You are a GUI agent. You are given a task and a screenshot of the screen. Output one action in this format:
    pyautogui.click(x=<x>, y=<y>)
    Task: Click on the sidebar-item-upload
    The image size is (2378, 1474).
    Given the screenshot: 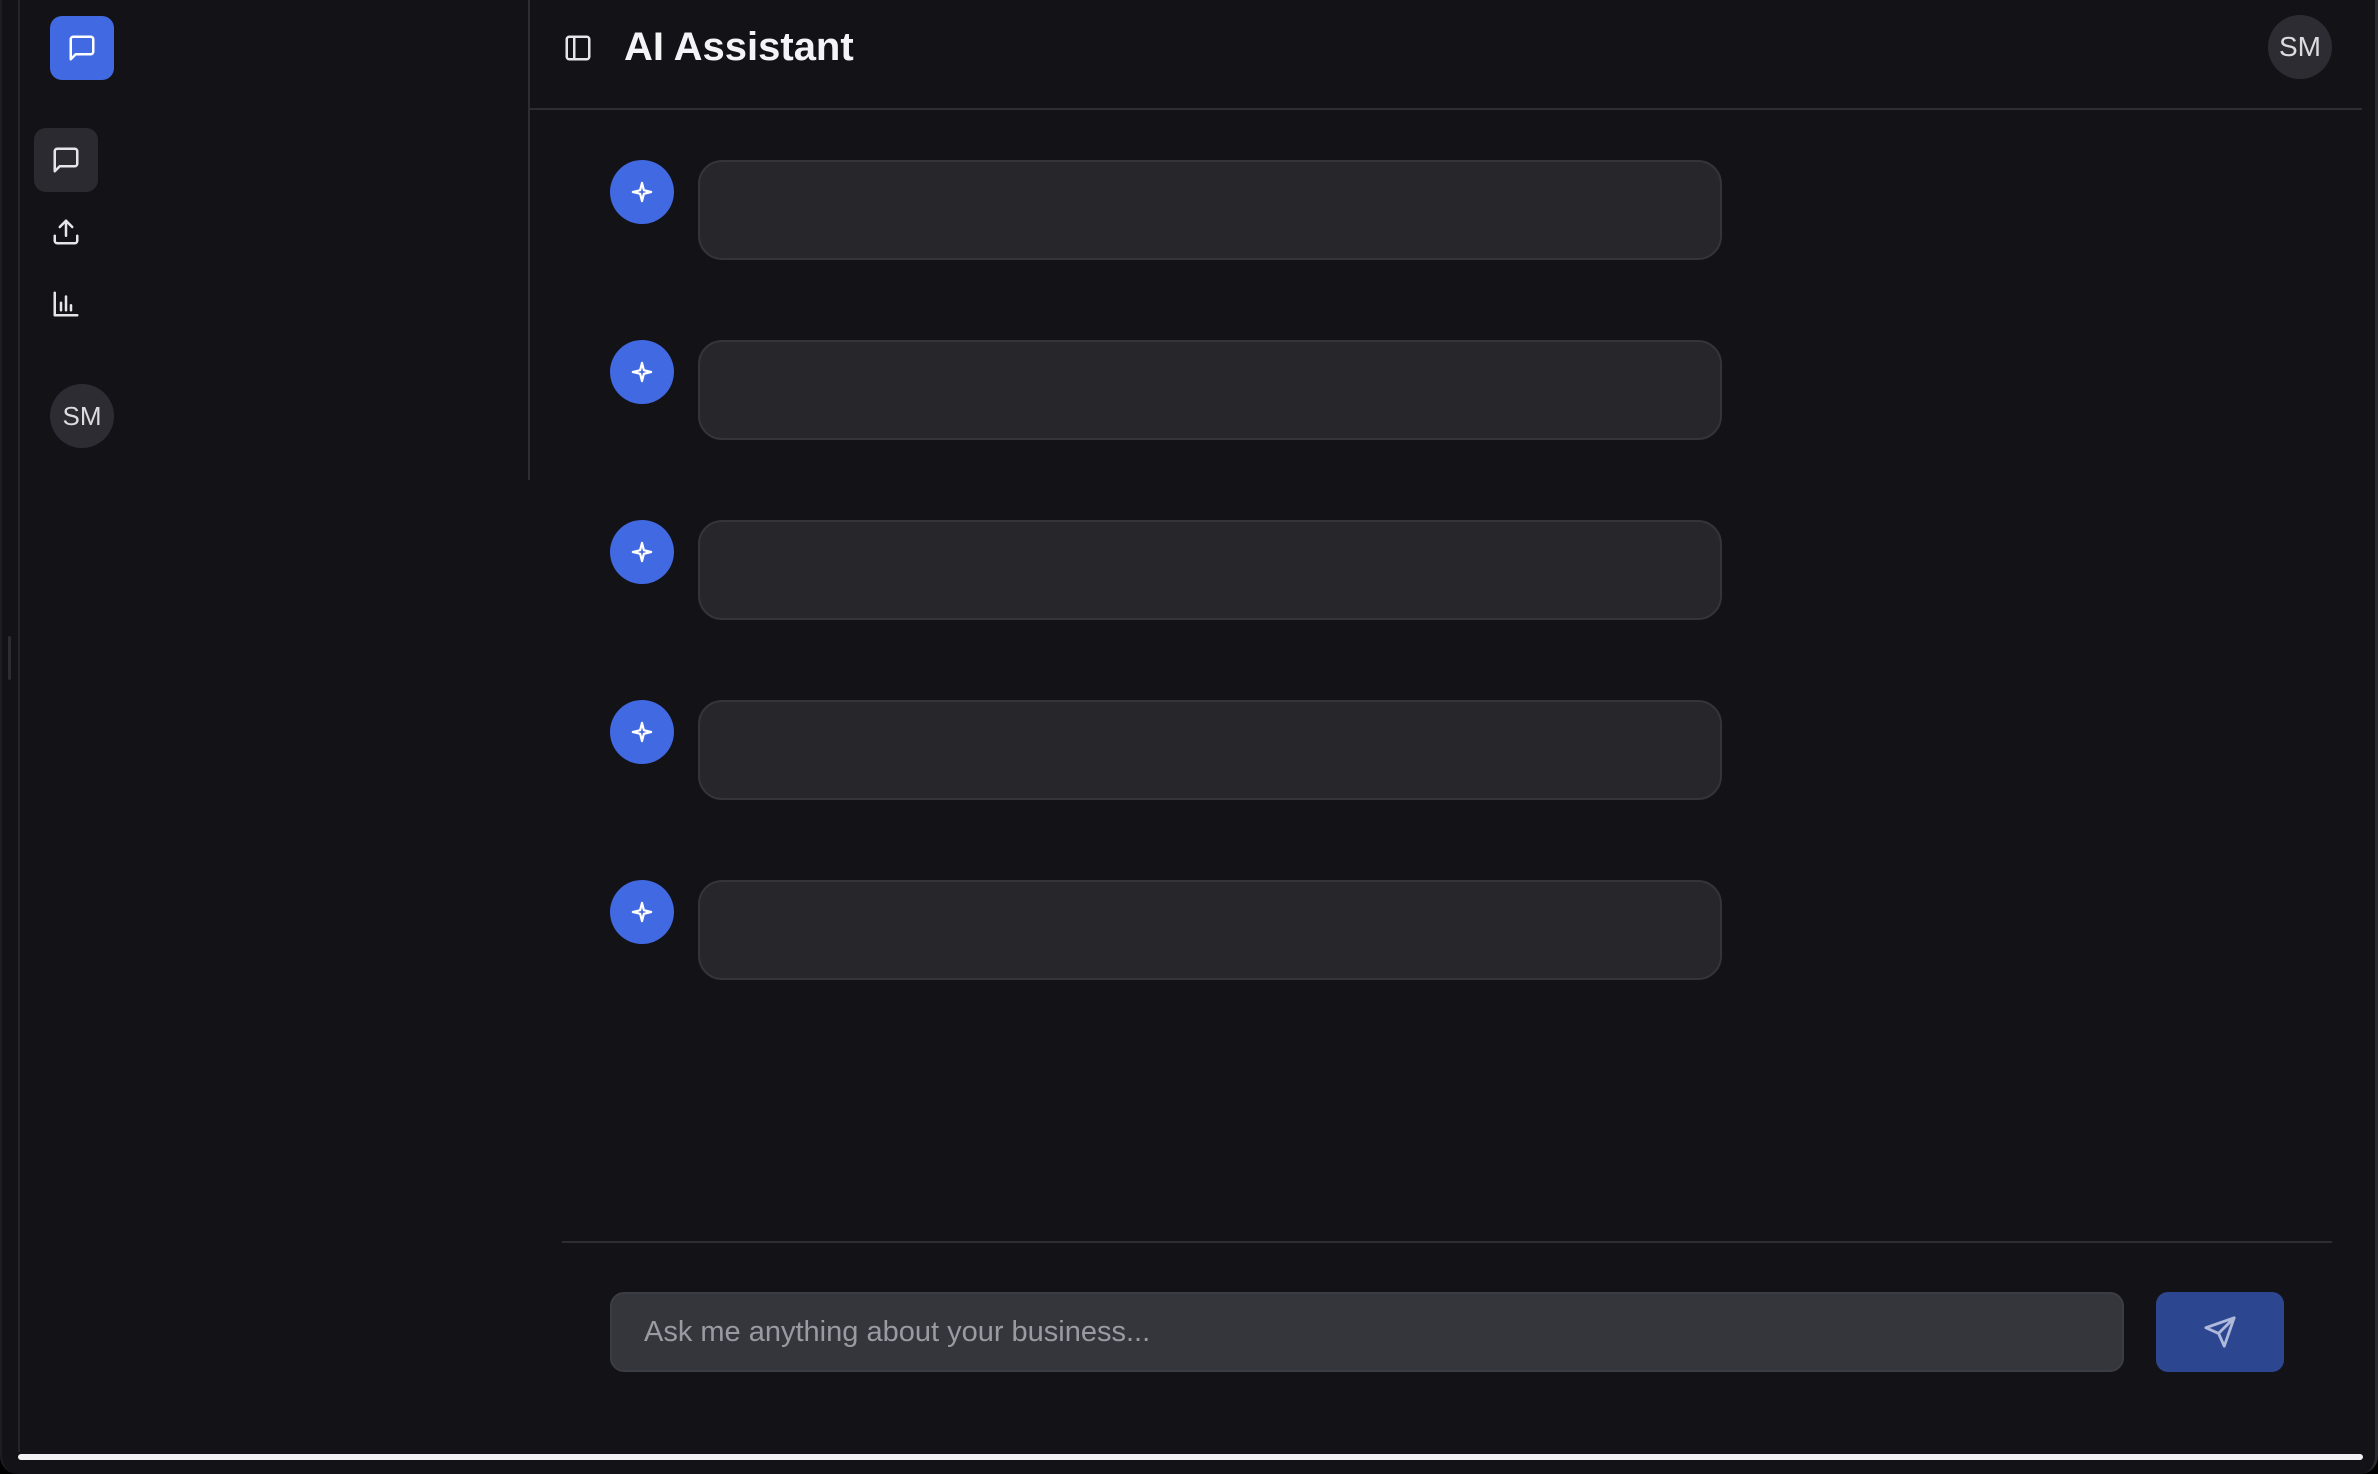 What is the action you would take?
    pyautogui.click(x=66, y=232)
    